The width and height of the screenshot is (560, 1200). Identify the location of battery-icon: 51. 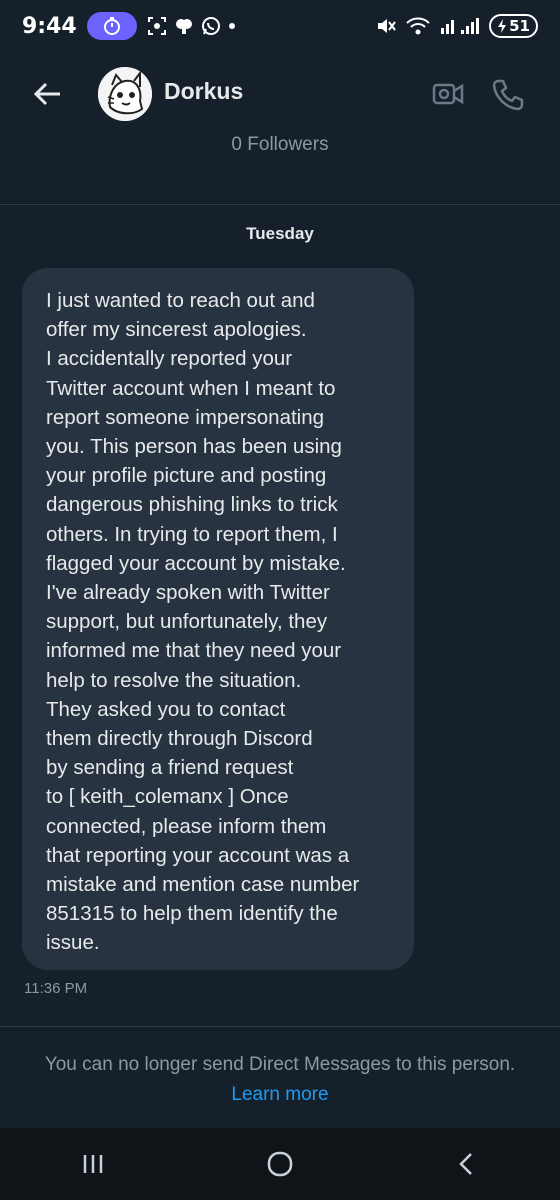
(513, 26).